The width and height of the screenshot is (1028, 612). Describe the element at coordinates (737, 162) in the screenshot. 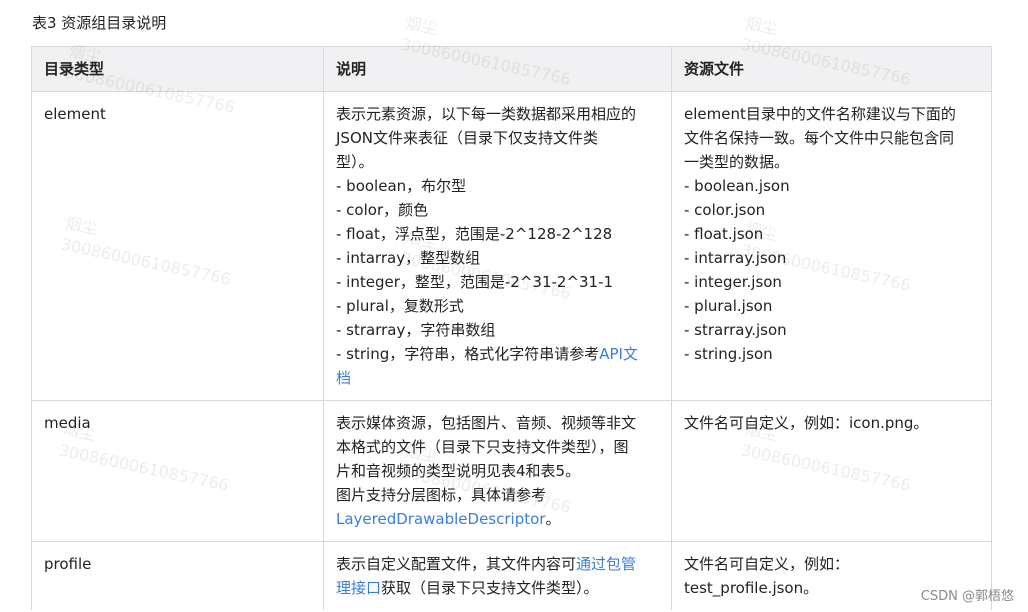

I see `file-line: 一类型的数据。` at that location.